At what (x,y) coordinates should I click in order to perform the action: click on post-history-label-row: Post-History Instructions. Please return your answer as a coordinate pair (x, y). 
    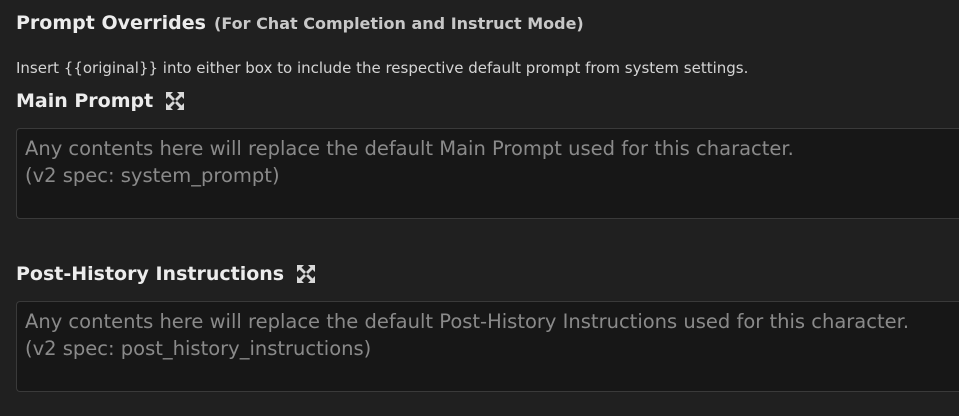
    Looking at the image, I should click on (166, 274).